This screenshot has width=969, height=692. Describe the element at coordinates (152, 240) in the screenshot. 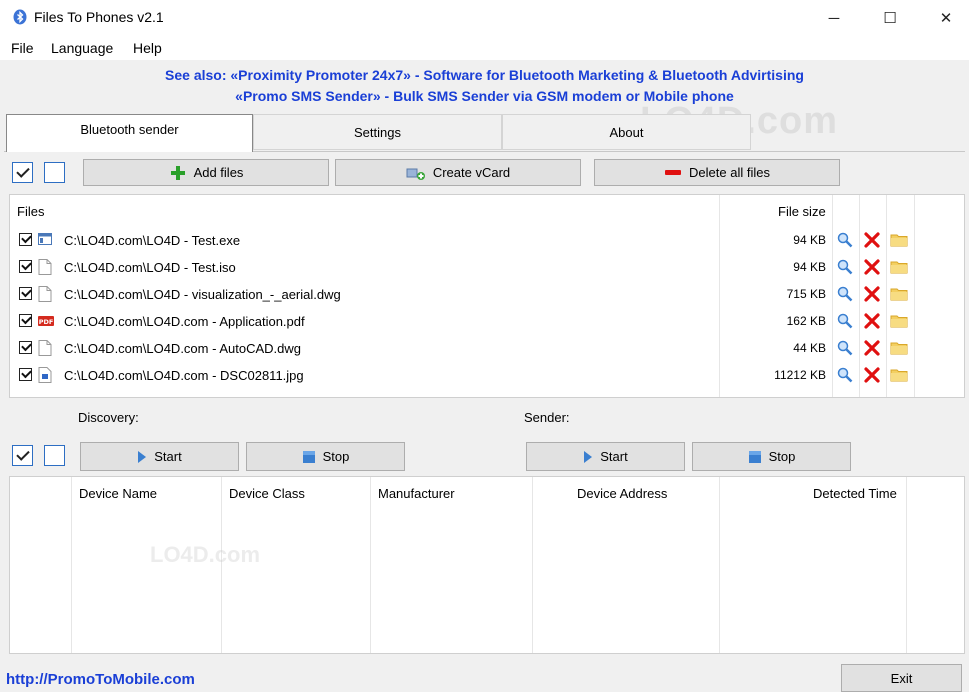

I see `file-name: C:\LO4D.com\LO4D - Test.exe` at that location.